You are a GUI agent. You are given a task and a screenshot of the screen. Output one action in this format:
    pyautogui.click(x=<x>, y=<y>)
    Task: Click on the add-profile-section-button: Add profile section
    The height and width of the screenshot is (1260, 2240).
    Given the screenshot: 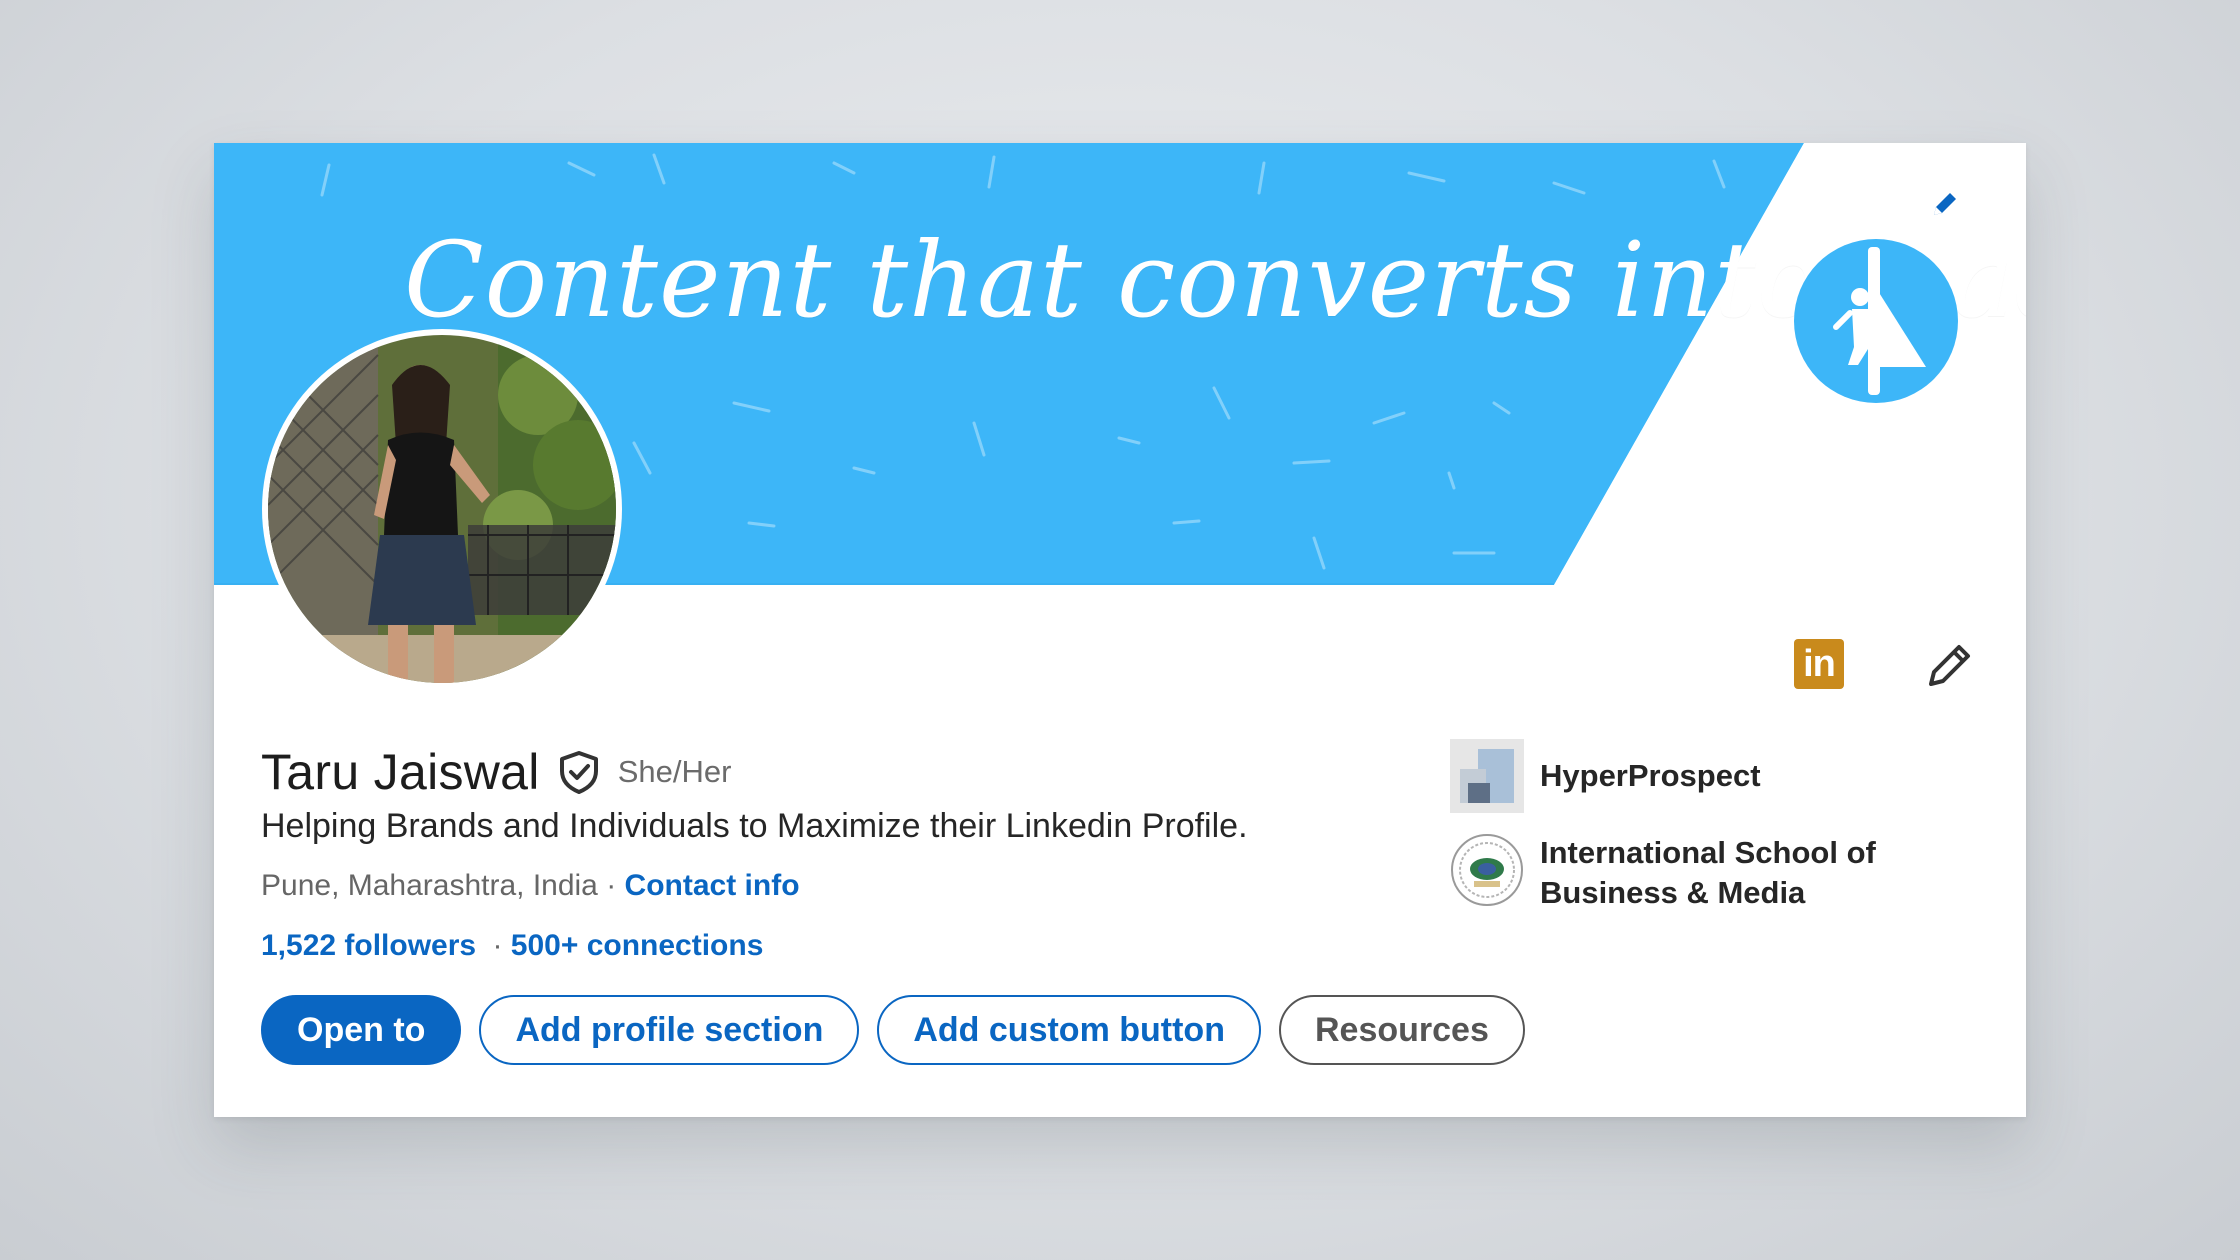 What is the action you would take?
    pyautogui.click(x=669, y=1030)
    